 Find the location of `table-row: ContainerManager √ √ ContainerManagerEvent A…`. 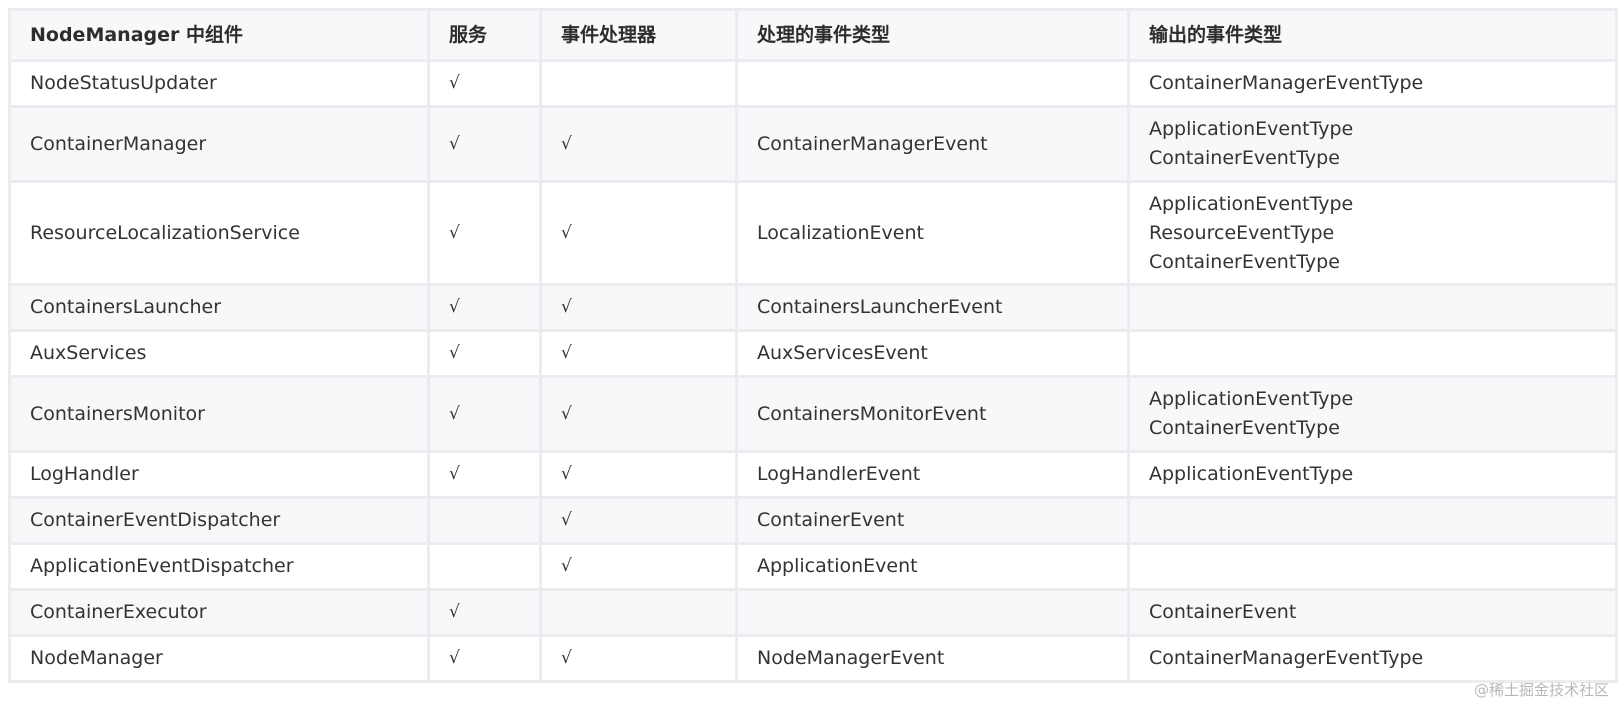

table-row: ContainerManager √ √ ContainerManagerEvent A… is located at coordinates (813, 144).